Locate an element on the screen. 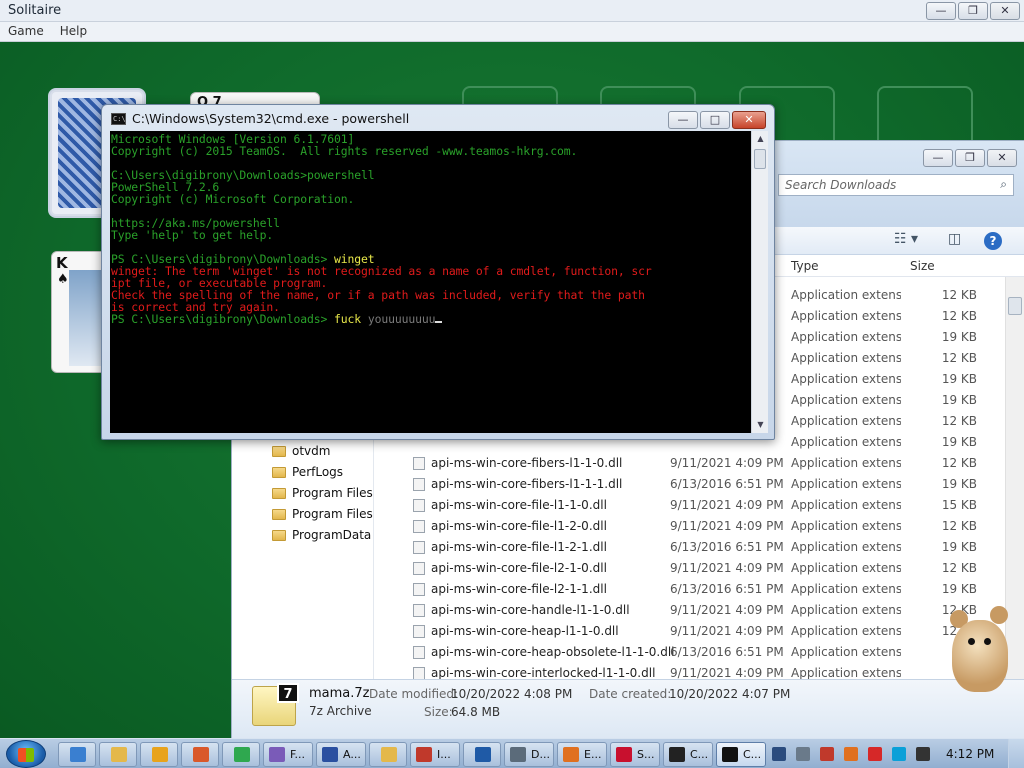 This screenshot has height=768, width=1024. key-icon is located at coordinates (851, 754).